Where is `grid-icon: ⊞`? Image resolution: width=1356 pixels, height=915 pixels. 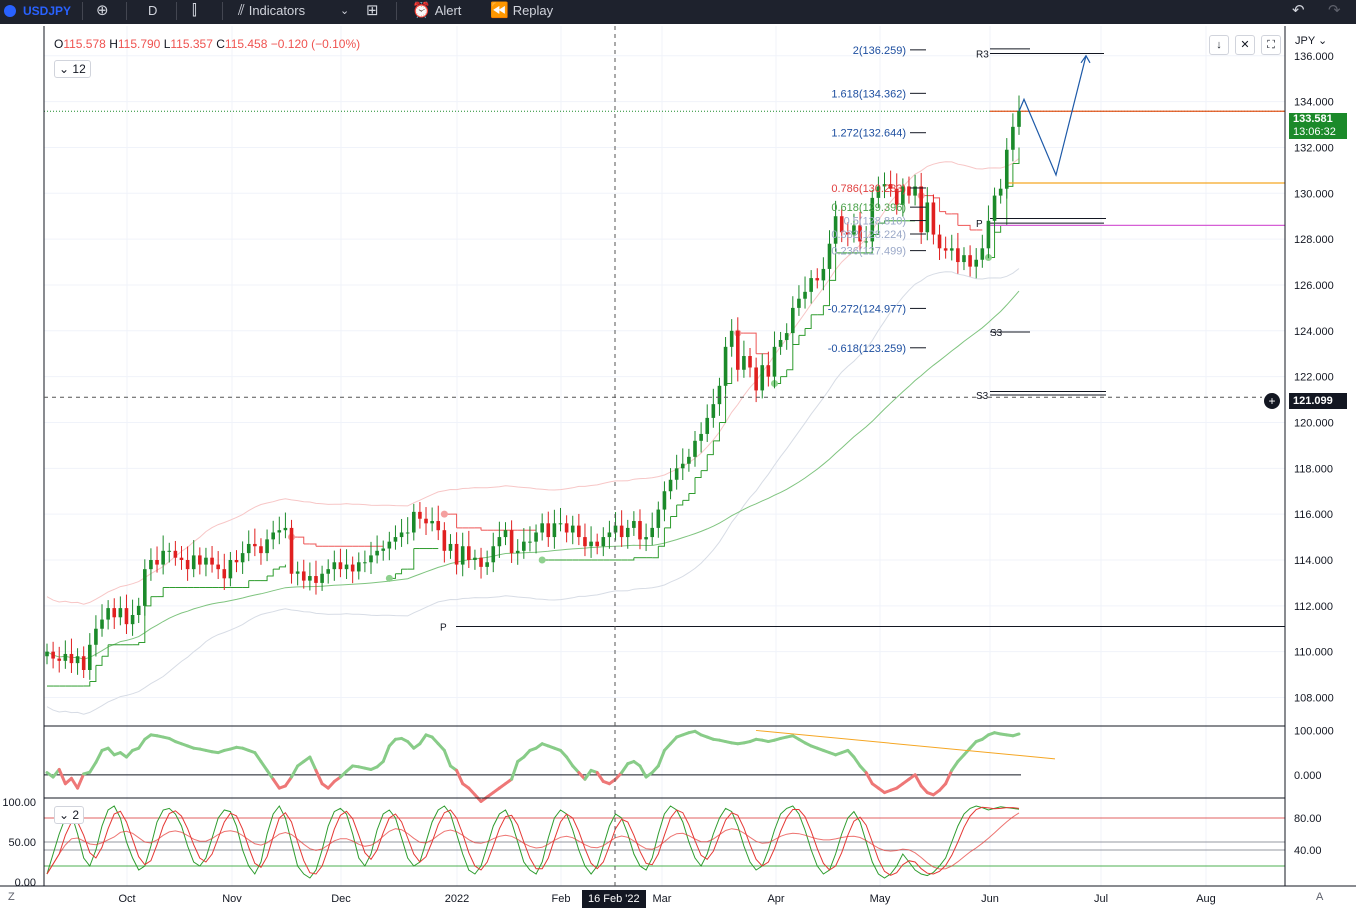 grid-icon: ⊞ is located at coordinates (372, 10).